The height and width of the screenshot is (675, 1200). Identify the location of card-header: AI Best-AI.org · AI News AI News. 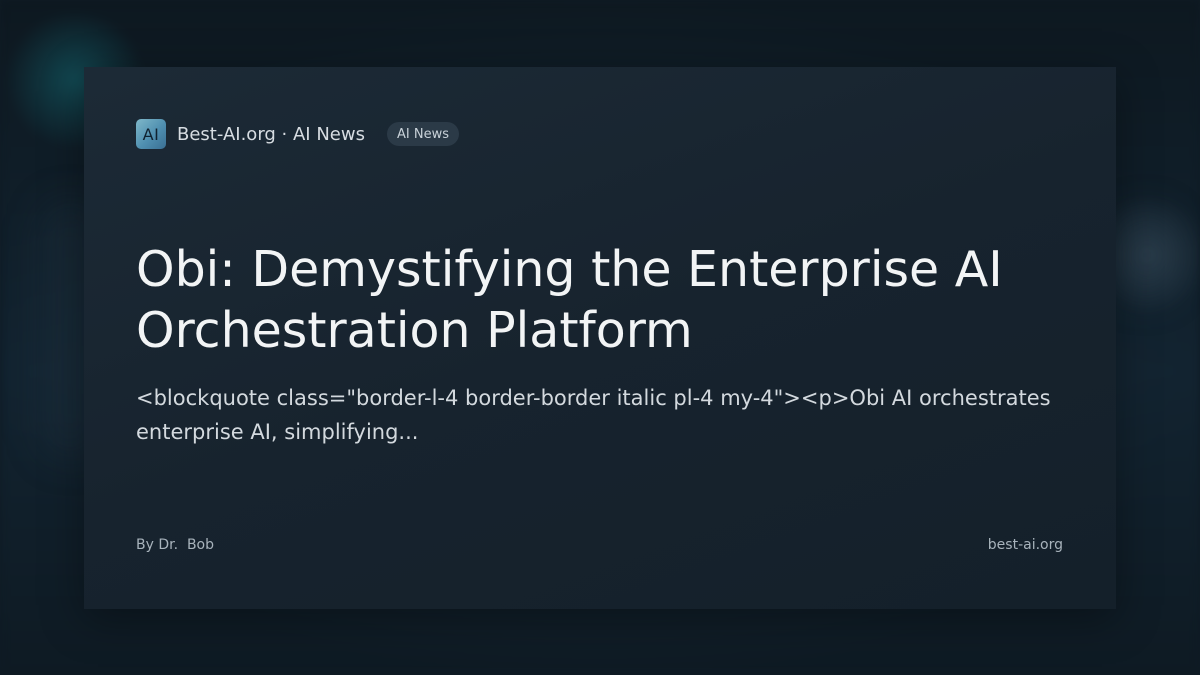
(297, 134).